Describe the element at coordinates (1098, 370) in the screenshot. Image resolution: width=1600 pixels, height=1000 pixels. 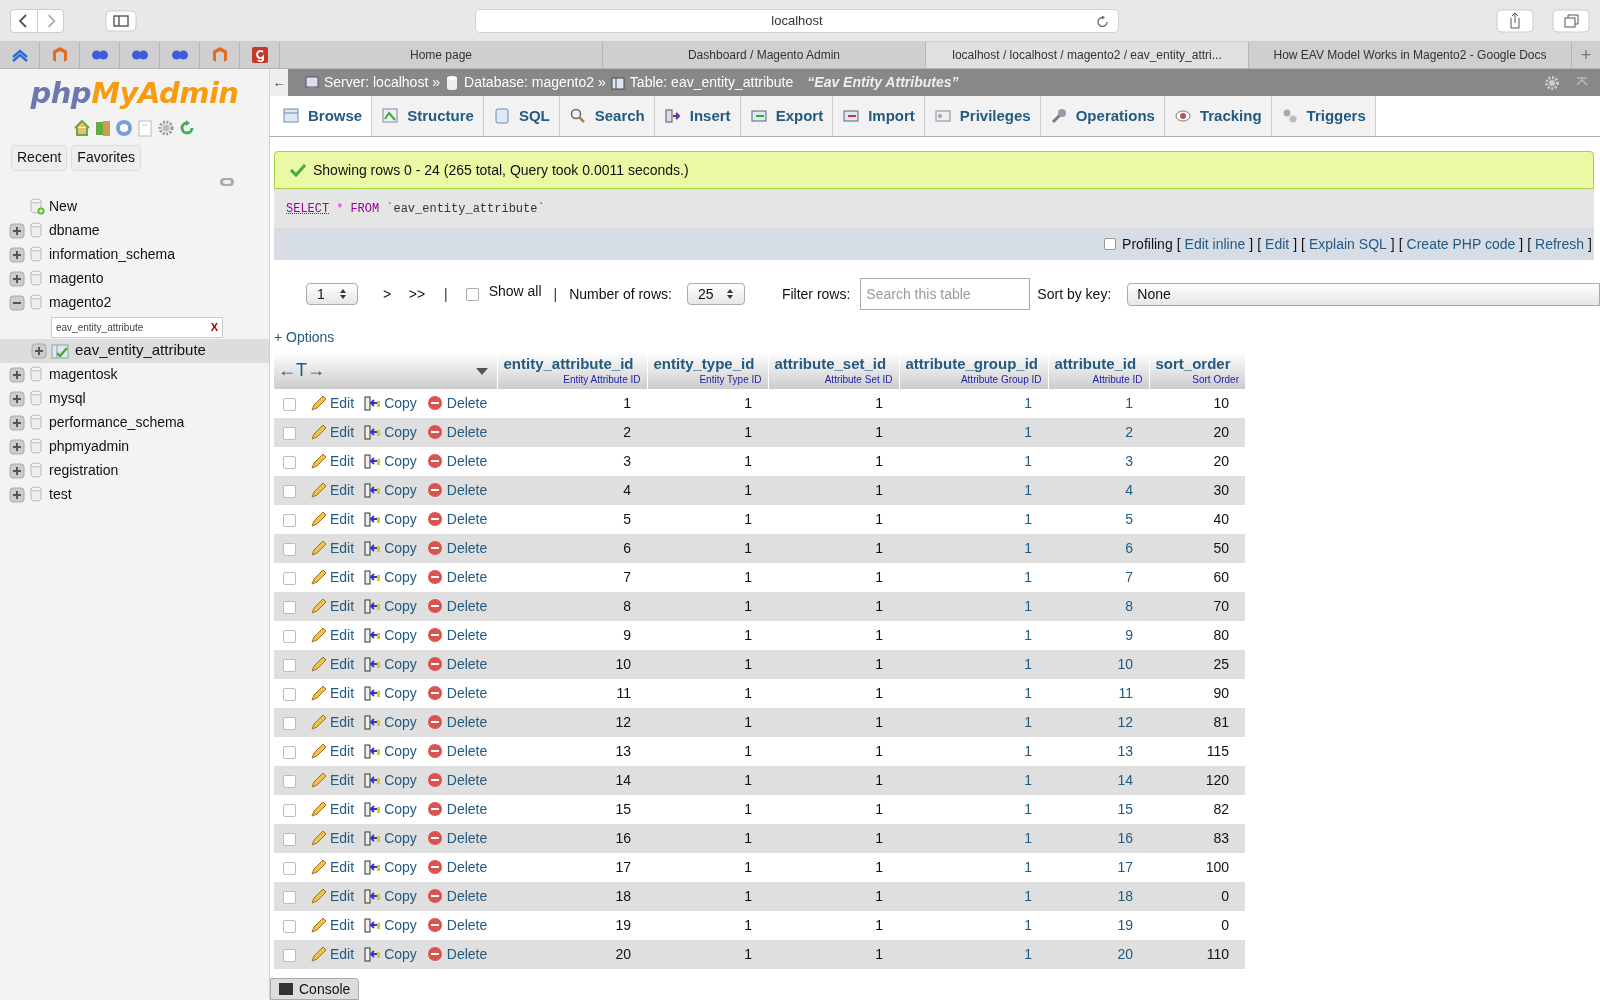
I see `column-header: attribute_id Attribute ID` at that location.